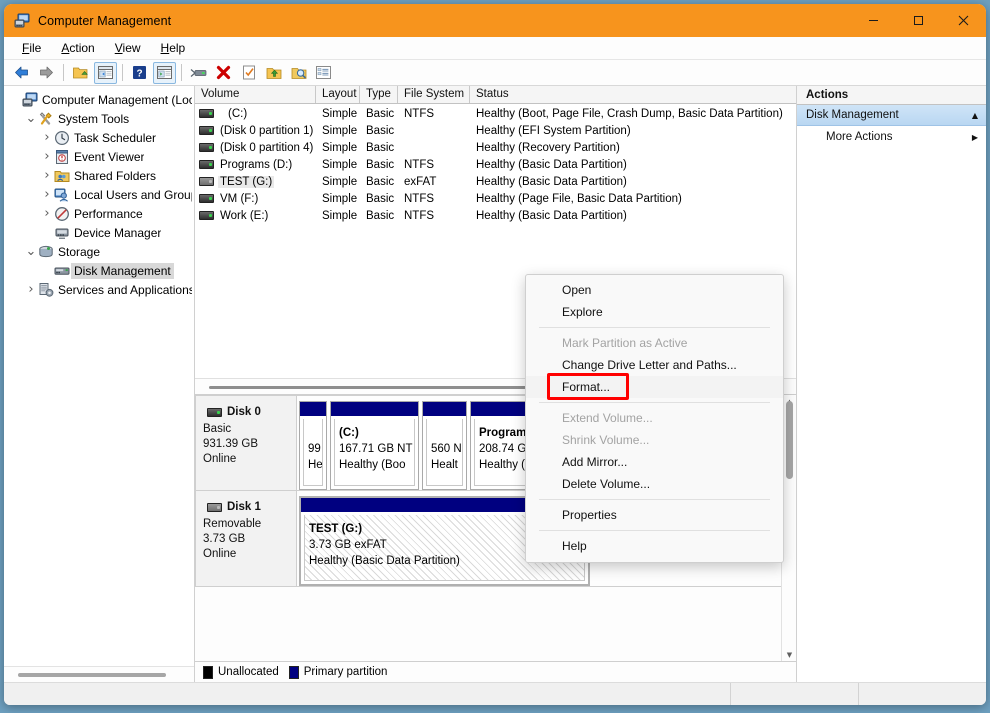 The width and height of the screenshot is (990, 713). Describe the element at coordinates (654, 546) in the screenshot. I see `context-menu-item-help: Help` at that location.